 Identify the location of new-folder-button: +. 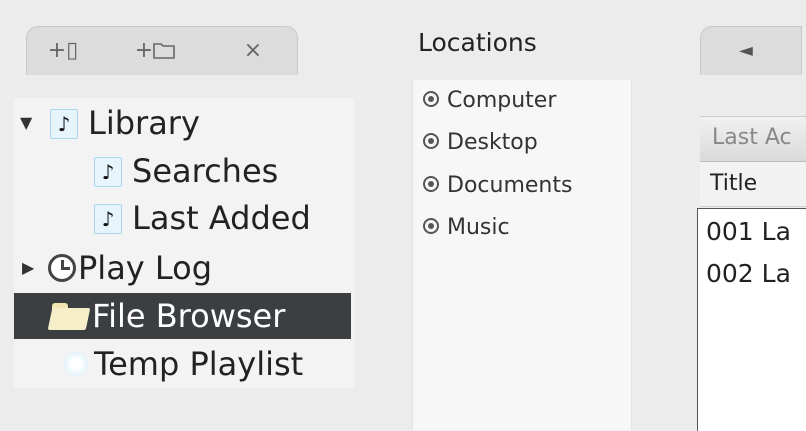
(155, 51).